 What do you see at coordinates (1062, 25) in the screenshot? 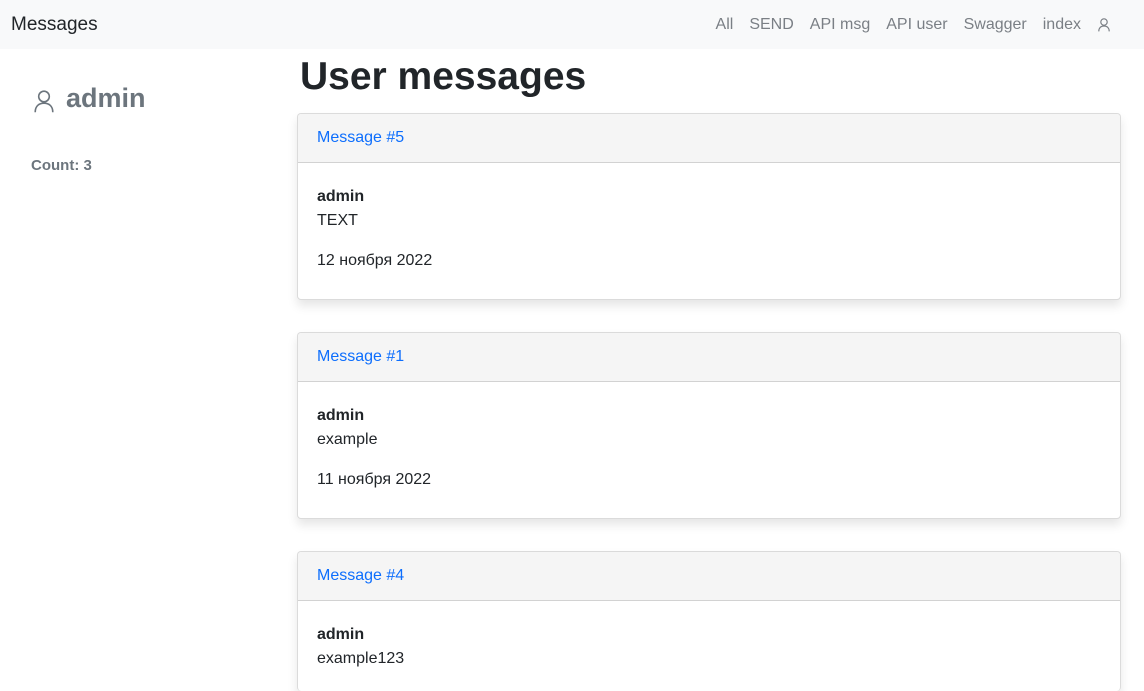
I see `nav-link-index: index` at bounding box center [1062, 25].